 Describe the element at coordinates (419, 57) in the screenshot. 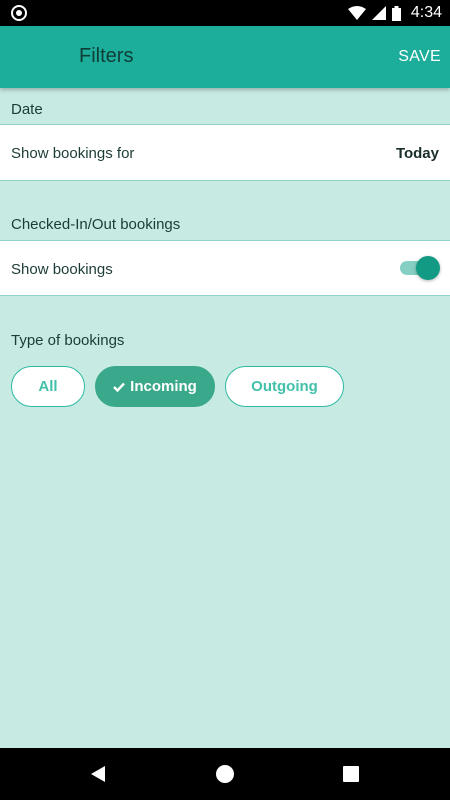

I see `save-button: SAVE` at that location.